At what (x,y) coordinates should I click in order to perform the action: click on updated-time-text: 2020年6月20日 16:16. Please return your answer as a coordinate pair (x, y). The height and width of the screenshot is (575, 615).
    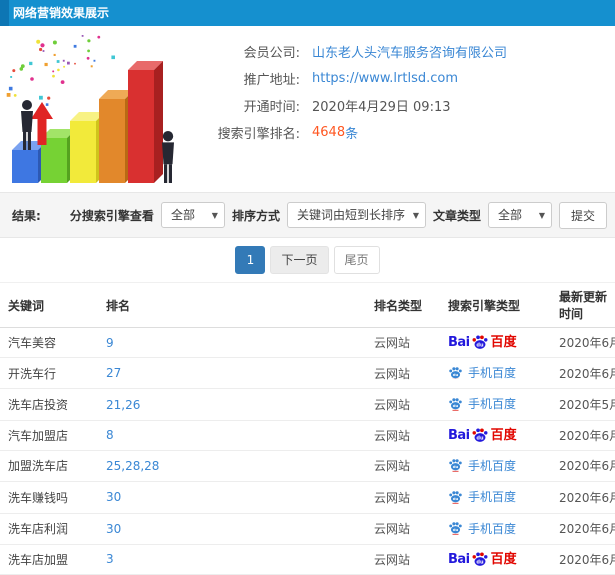
    Looking at the image, I should click on (587, 373).